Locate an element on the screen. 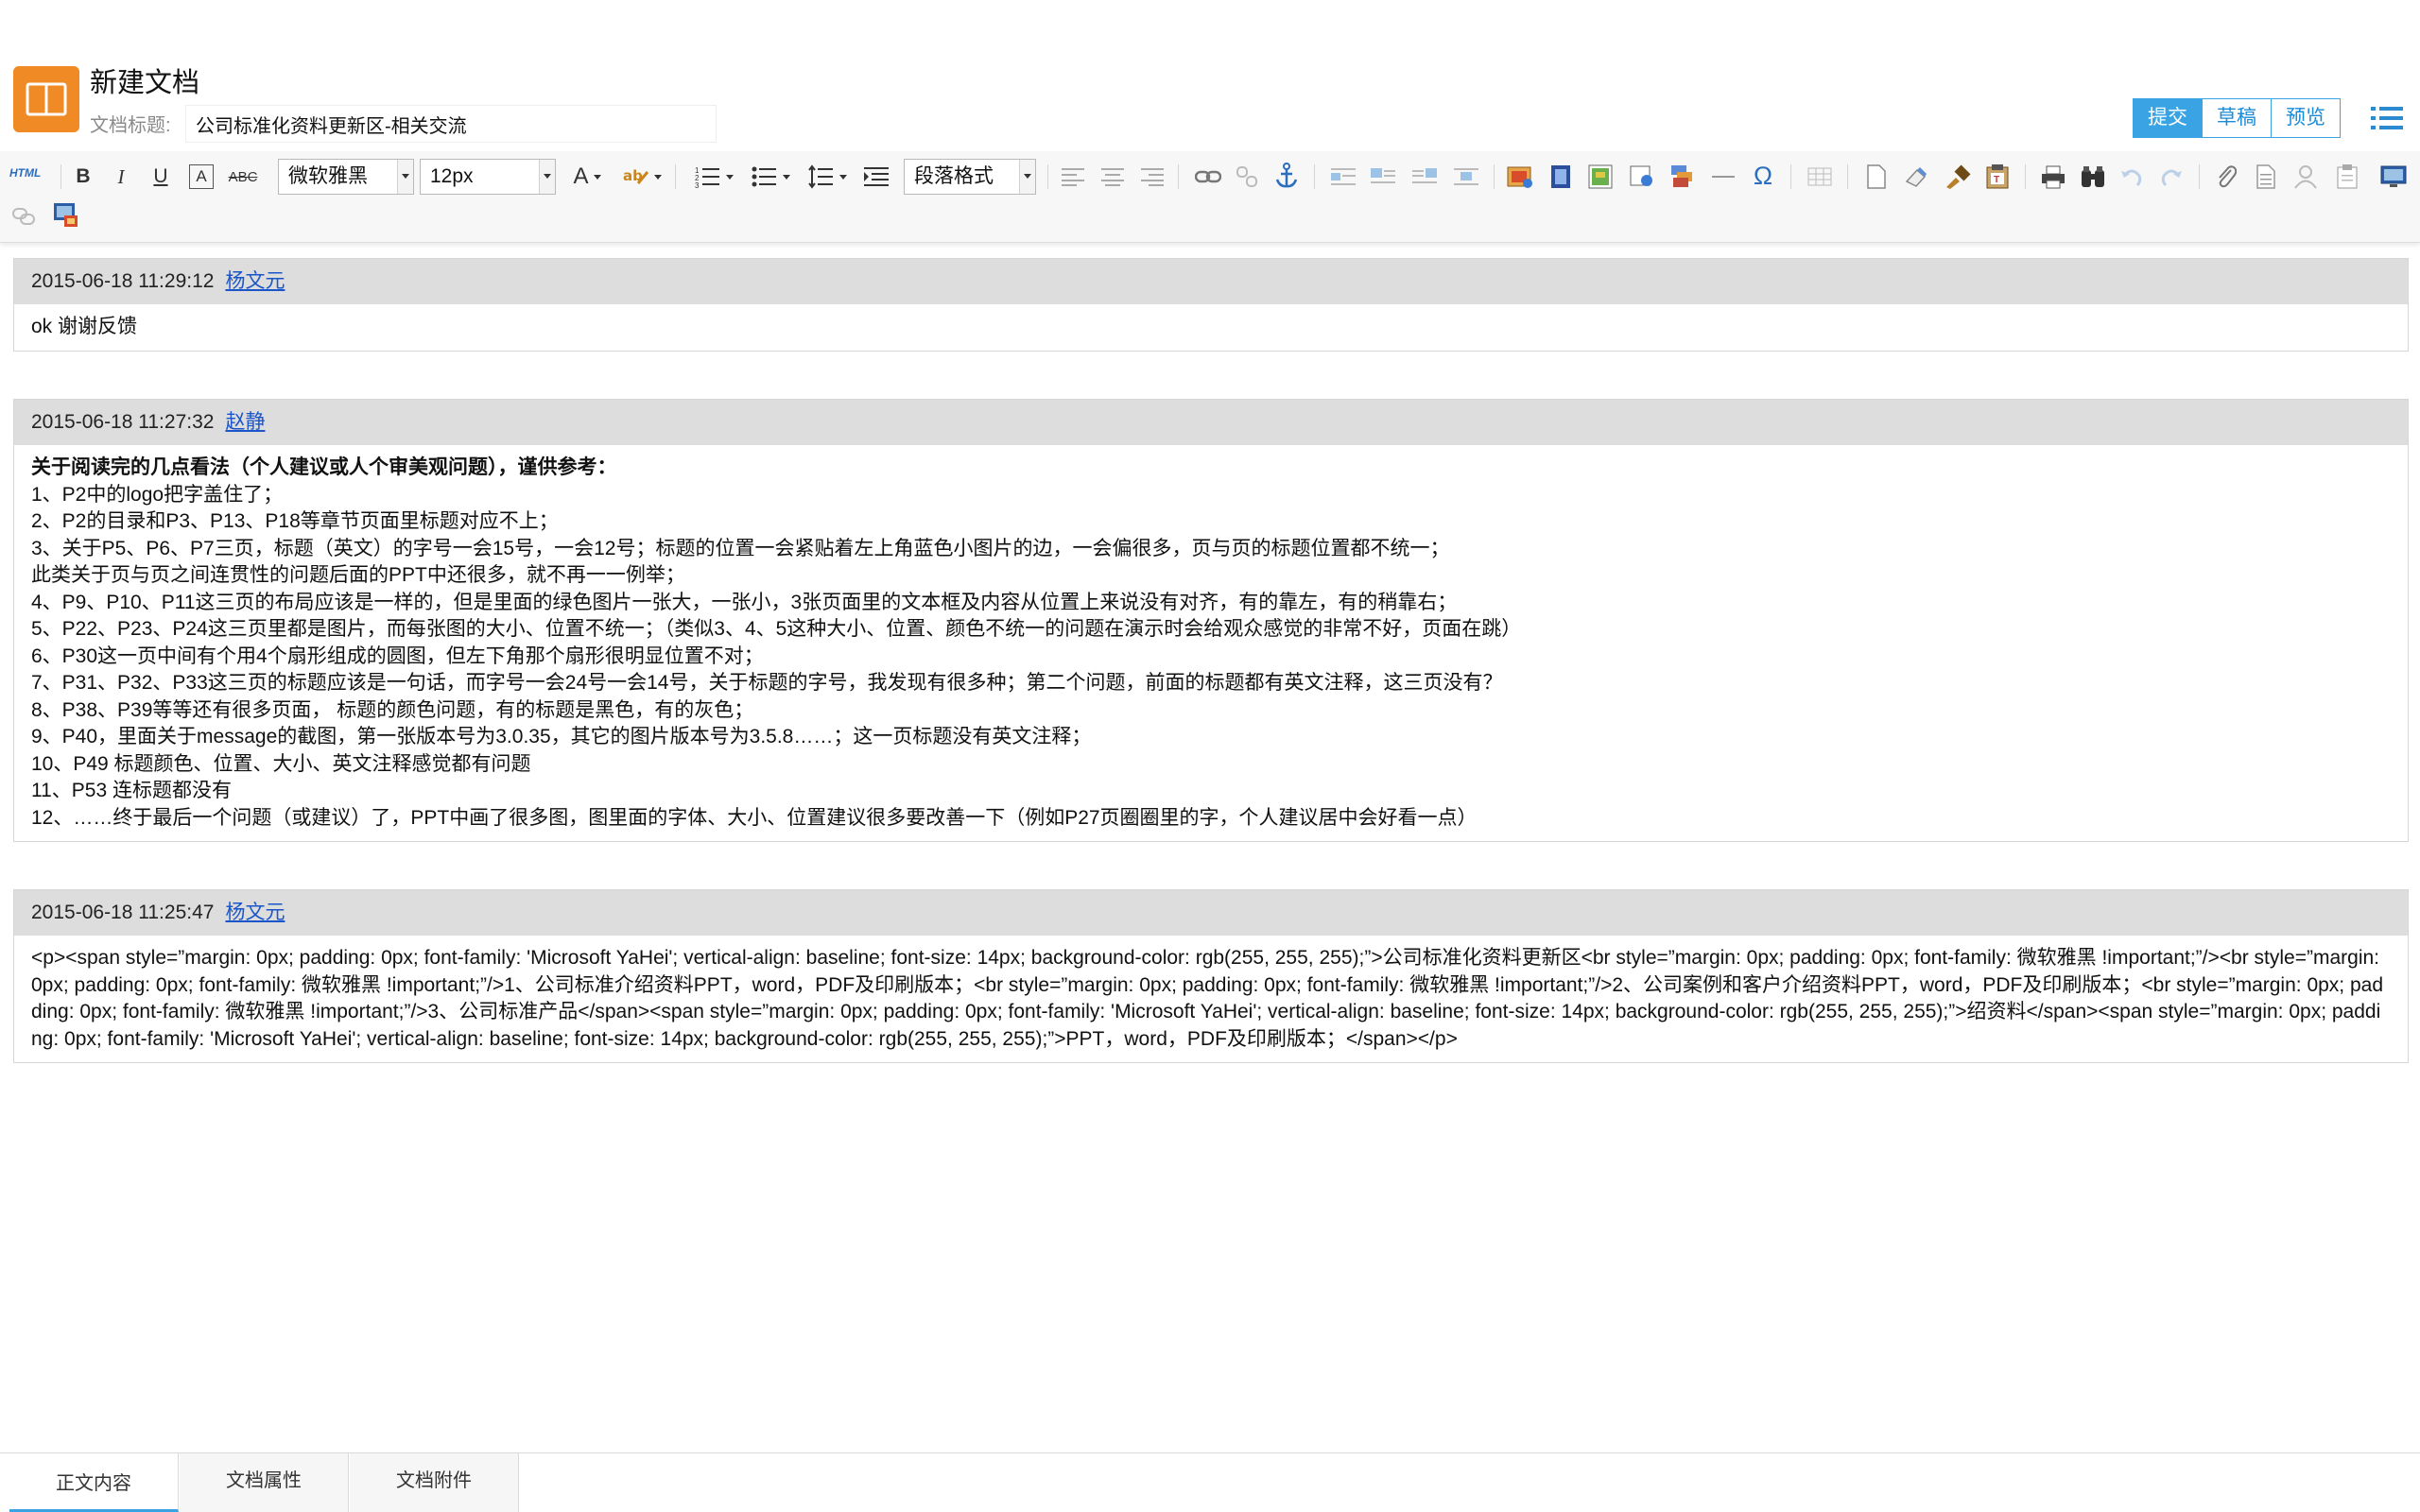  paragraph-format-value: 段落格式 is located at coordinates (954, 176).